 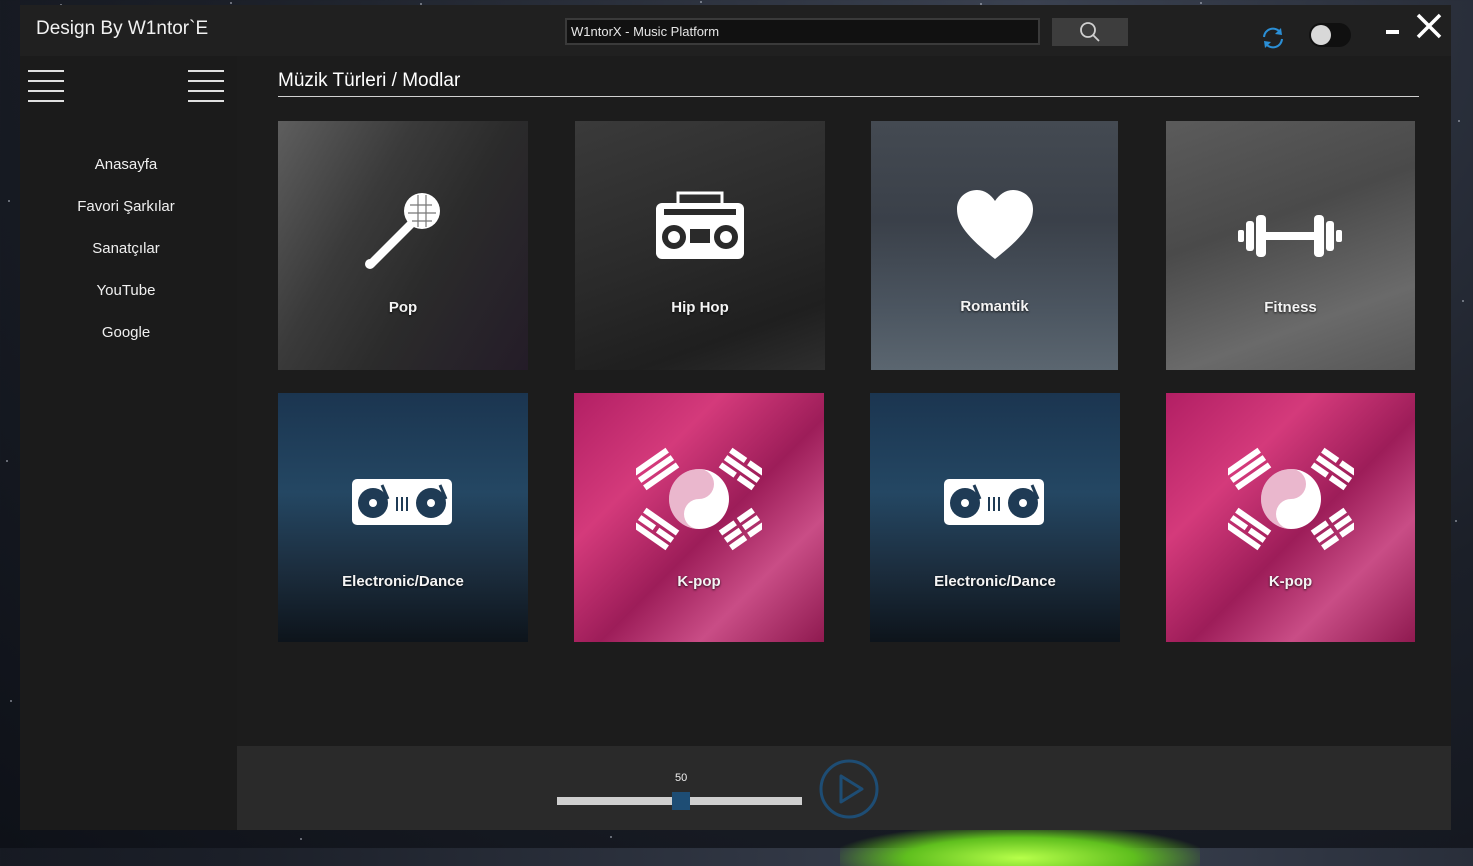 I want to click on sidebar-item-favori-sarkilar: Favori Şarkılar, so click(x=126, y=215).